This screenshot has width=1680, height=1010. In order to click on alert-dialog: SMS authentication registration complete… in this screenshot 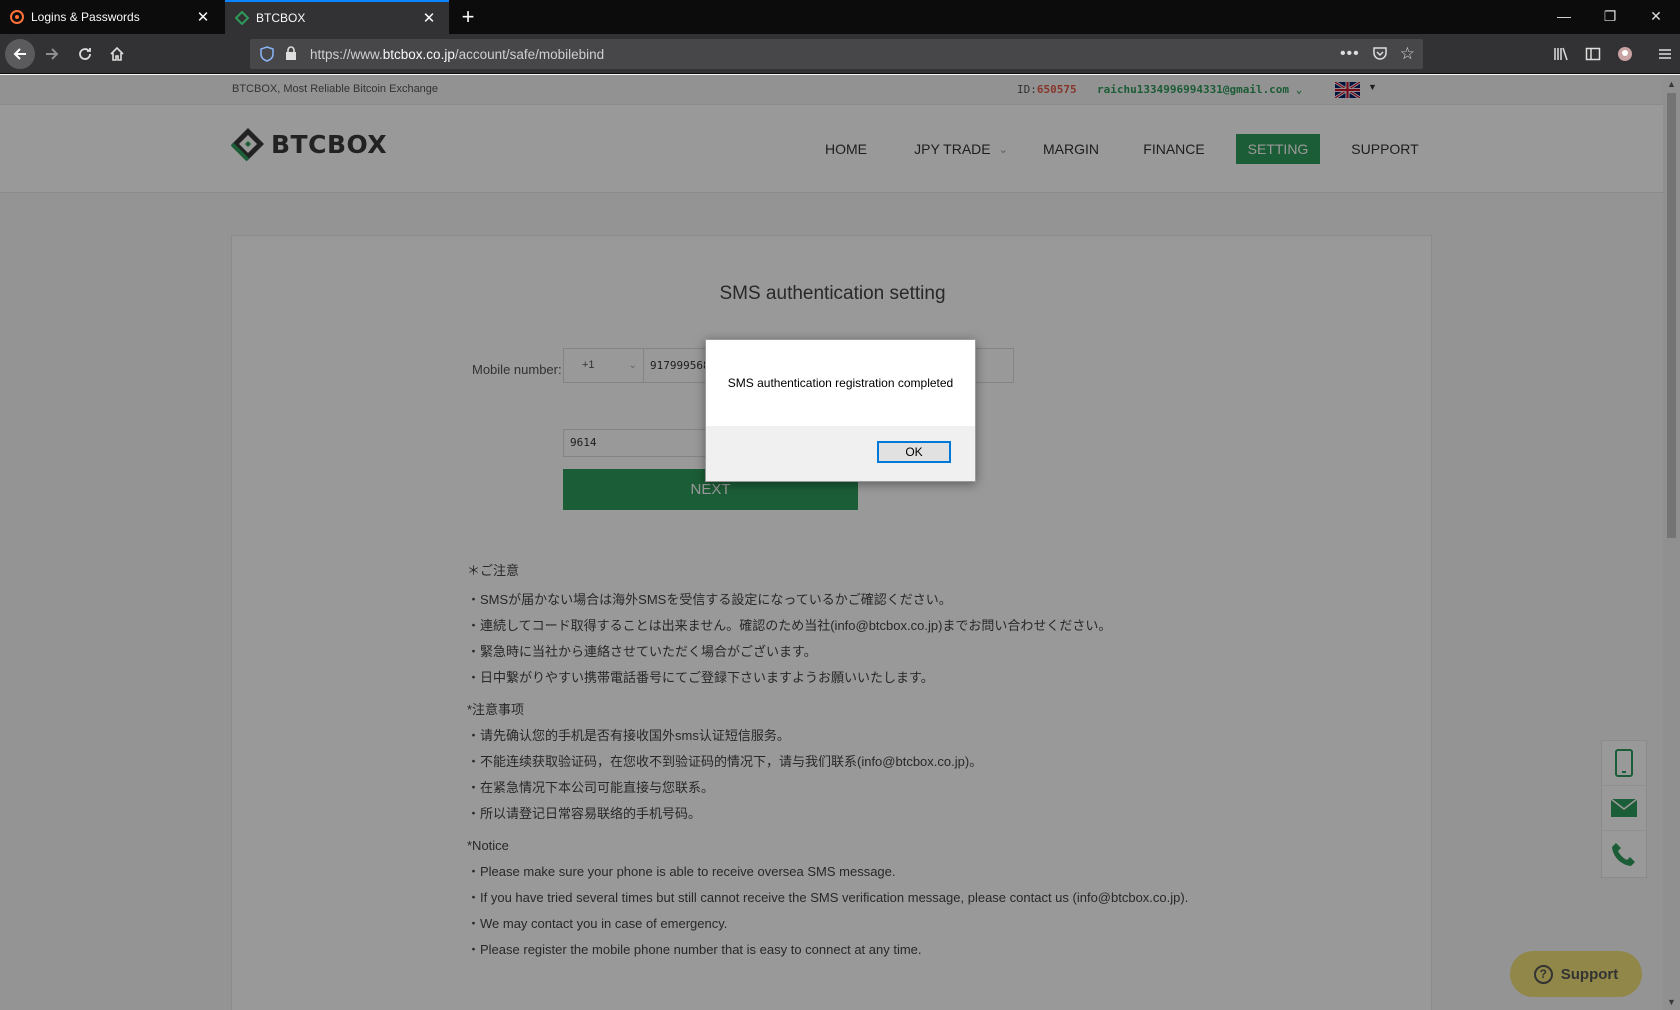, I will do `click(840, 410)`.